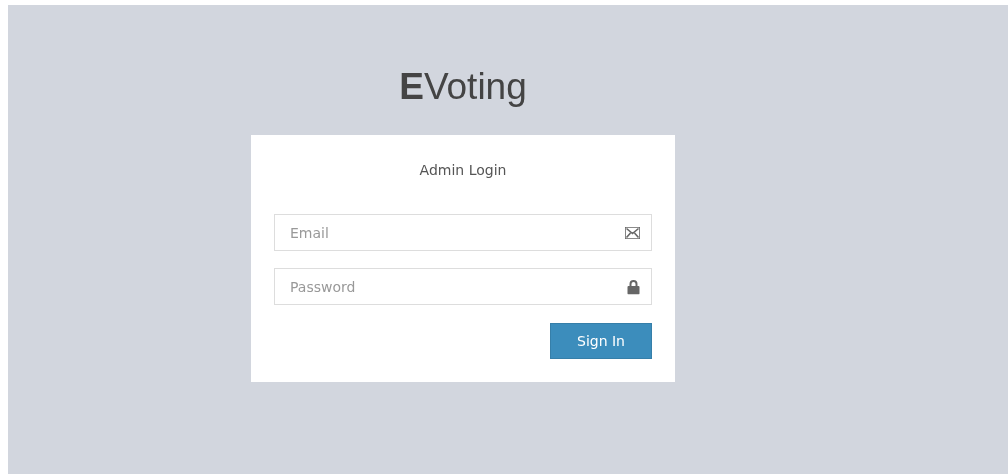  Describe the element at coordinates (601, 341) in the screenshot. I see `sign-in-button: Sign In` at that location.